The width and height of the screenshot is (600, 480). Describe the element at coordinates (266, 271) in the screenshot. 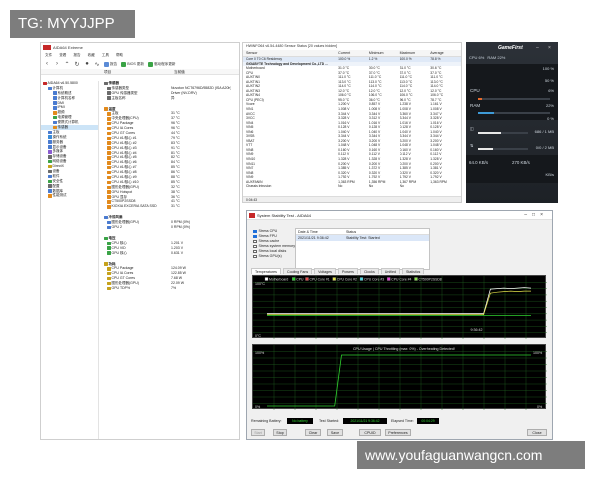

I see `tab-temperatures: Temperatures` at that location.